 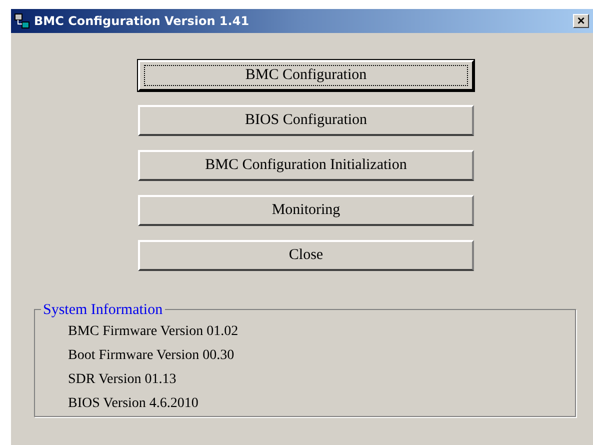 I want to click on dialog-button: BMC Configuration Initialization, so click(x=306, y=165).